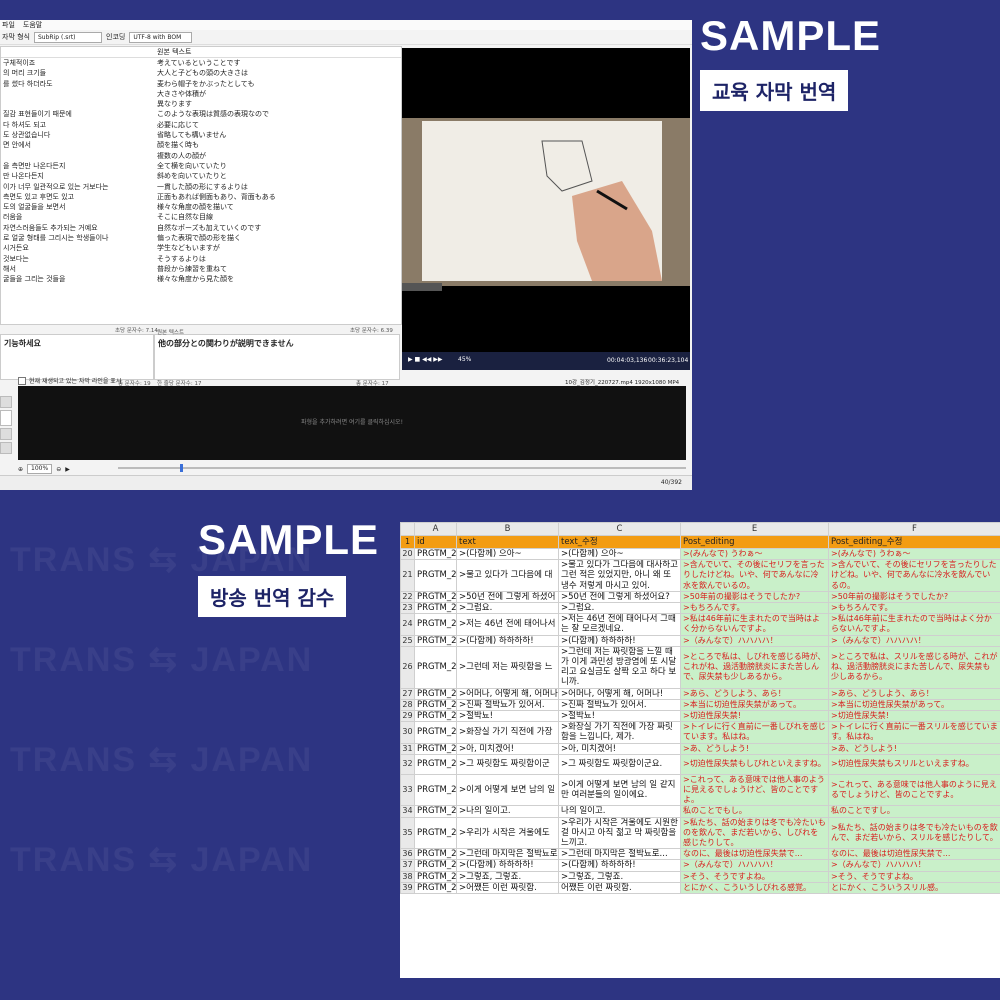 Image resolution: width=1000 pixels, height=1000 pixels. Describe the element at coordinates (754, 705) in the screenshot. I see `post-edit-cell: >本当に切迫性尿失禁があって。` at that location.